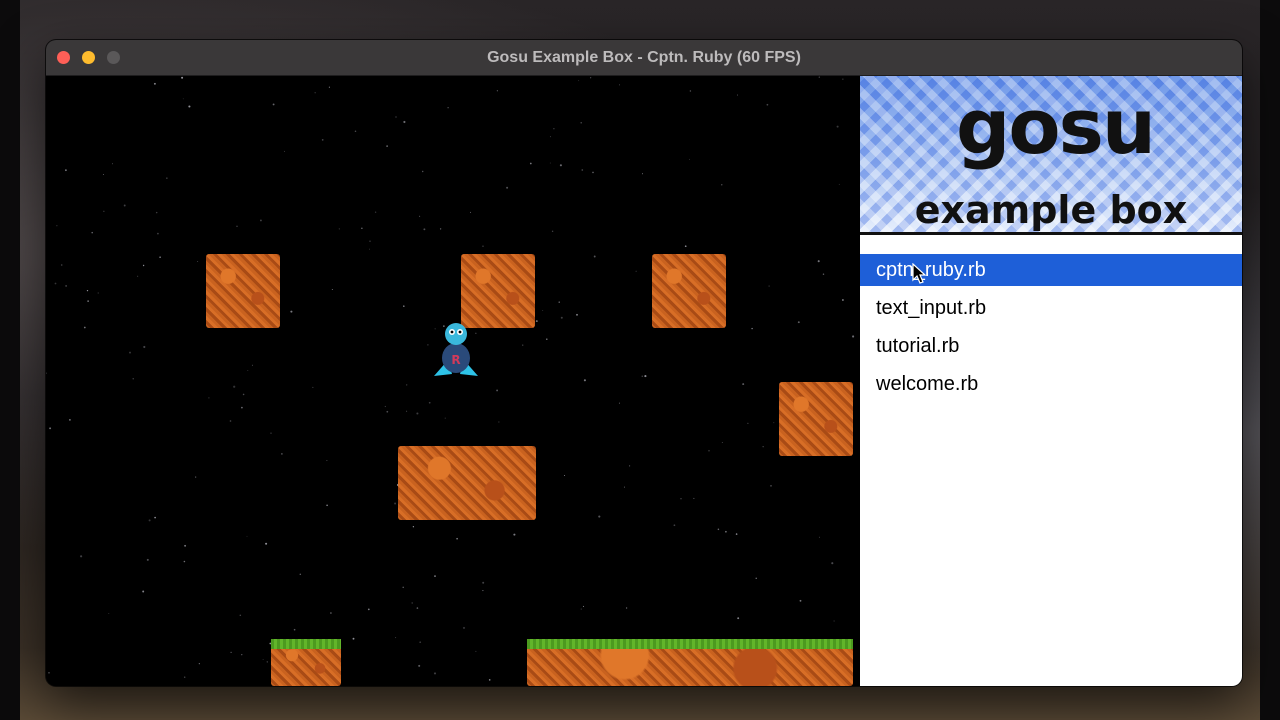 The width and height of the screenshot is (1280, 720). What do you see at coordinates (1051, 346) in the screenshot?
I see `file-item-tutorial: tutorial.rb` at bounding box center [1051, 346].